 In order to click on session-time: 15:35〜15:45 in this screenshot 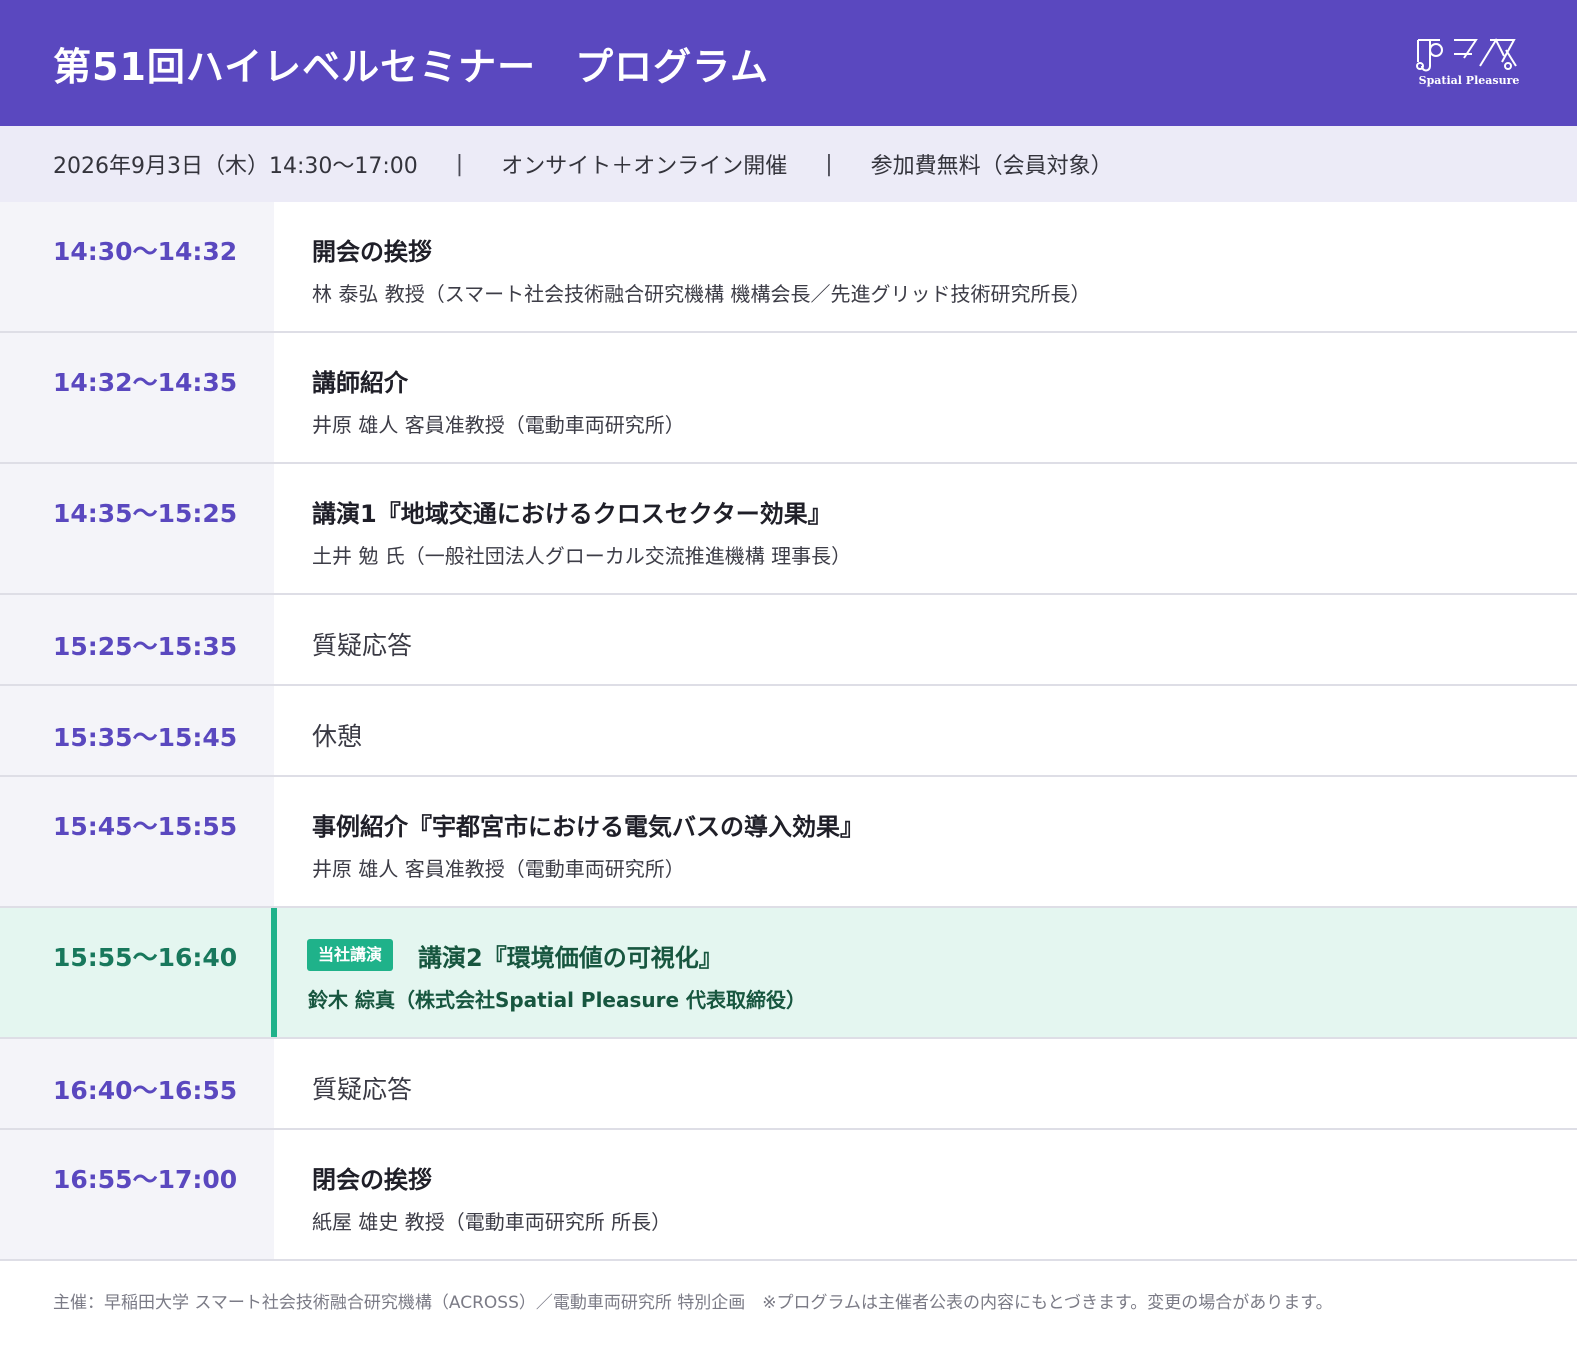, I will do `click(145, 737)`.